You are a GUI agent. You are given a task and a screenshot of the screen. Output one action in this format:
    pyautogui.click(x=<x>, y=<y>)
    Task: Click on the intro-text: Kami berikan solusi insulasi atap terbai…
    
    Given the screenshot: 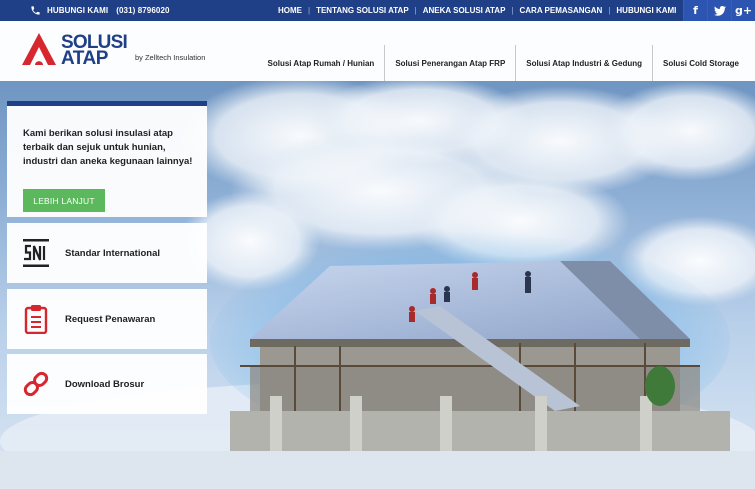 What is the action you would take?
    pyautogui.click(x=108, y=147)
    